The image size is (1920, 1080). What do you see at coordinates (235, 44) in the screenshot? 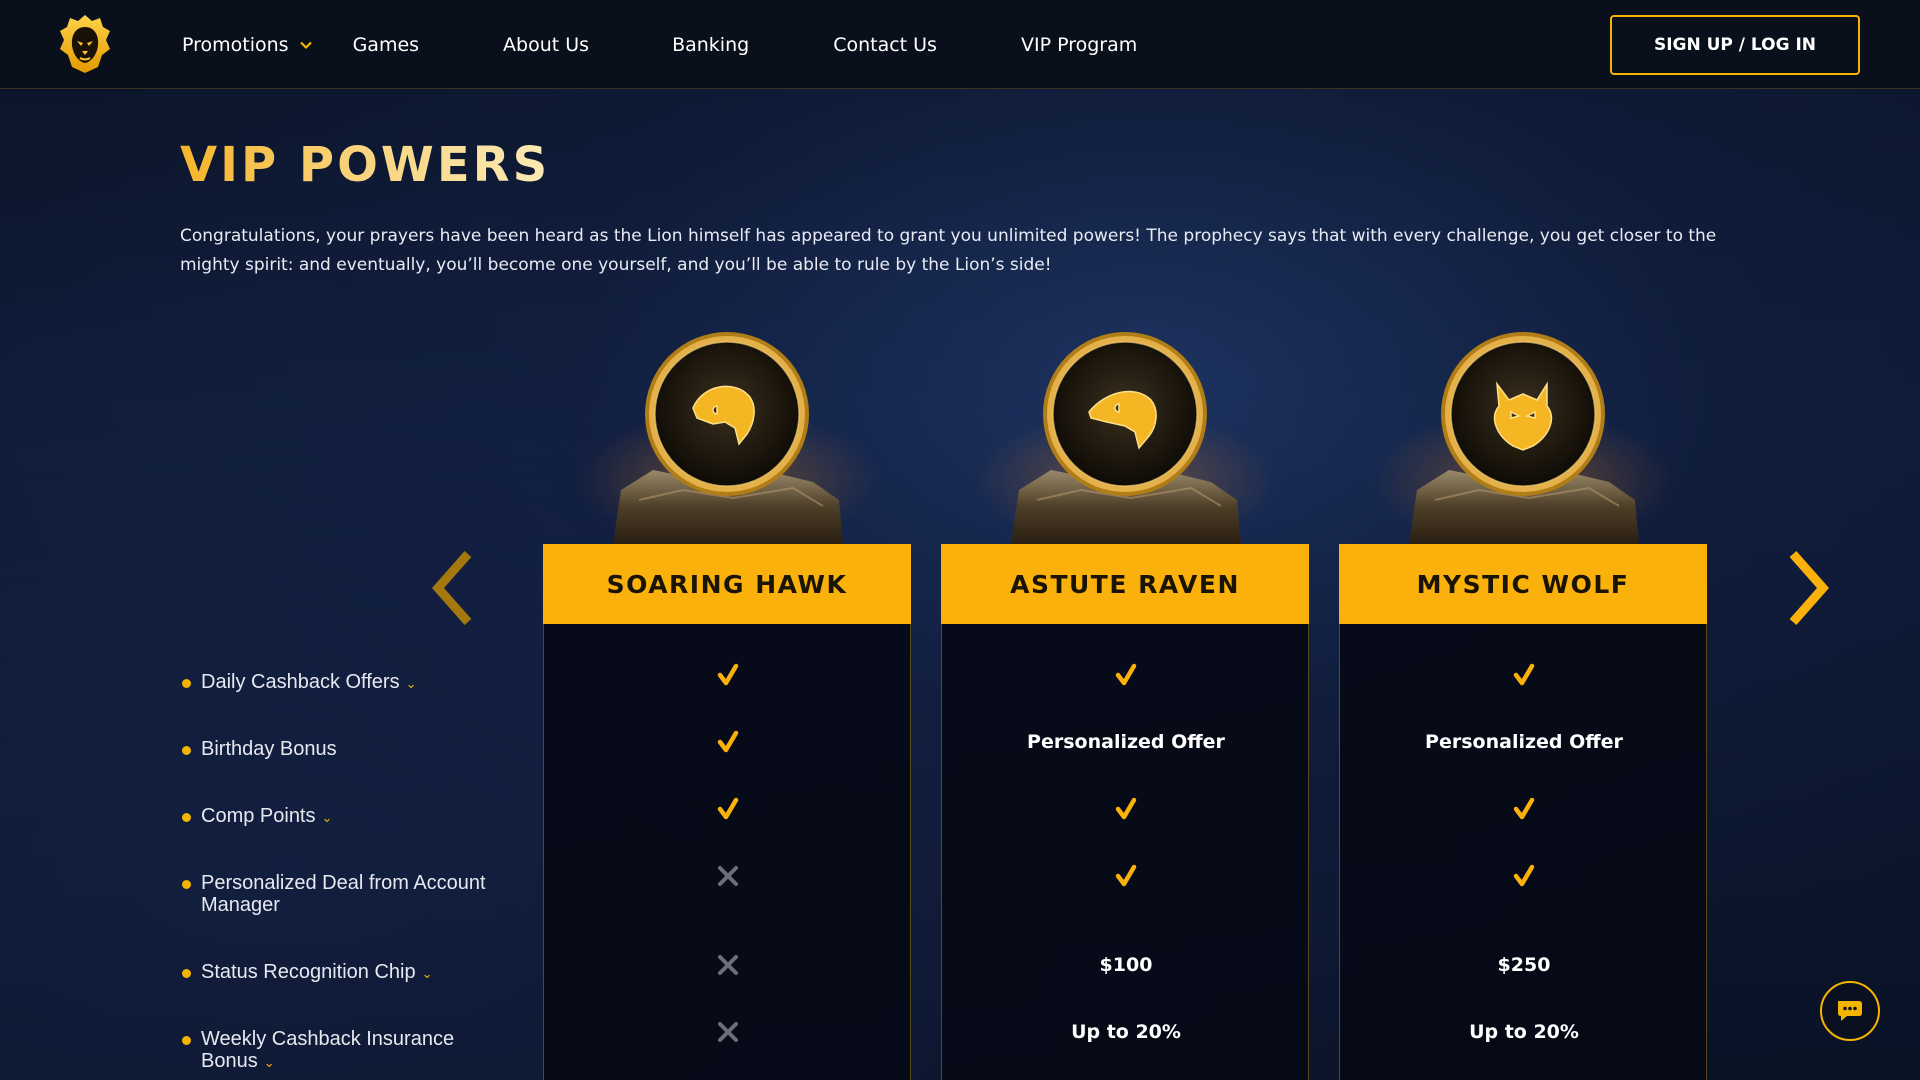
I see `nav-promotions-label: Promotions` at bounding box center [235, 44].